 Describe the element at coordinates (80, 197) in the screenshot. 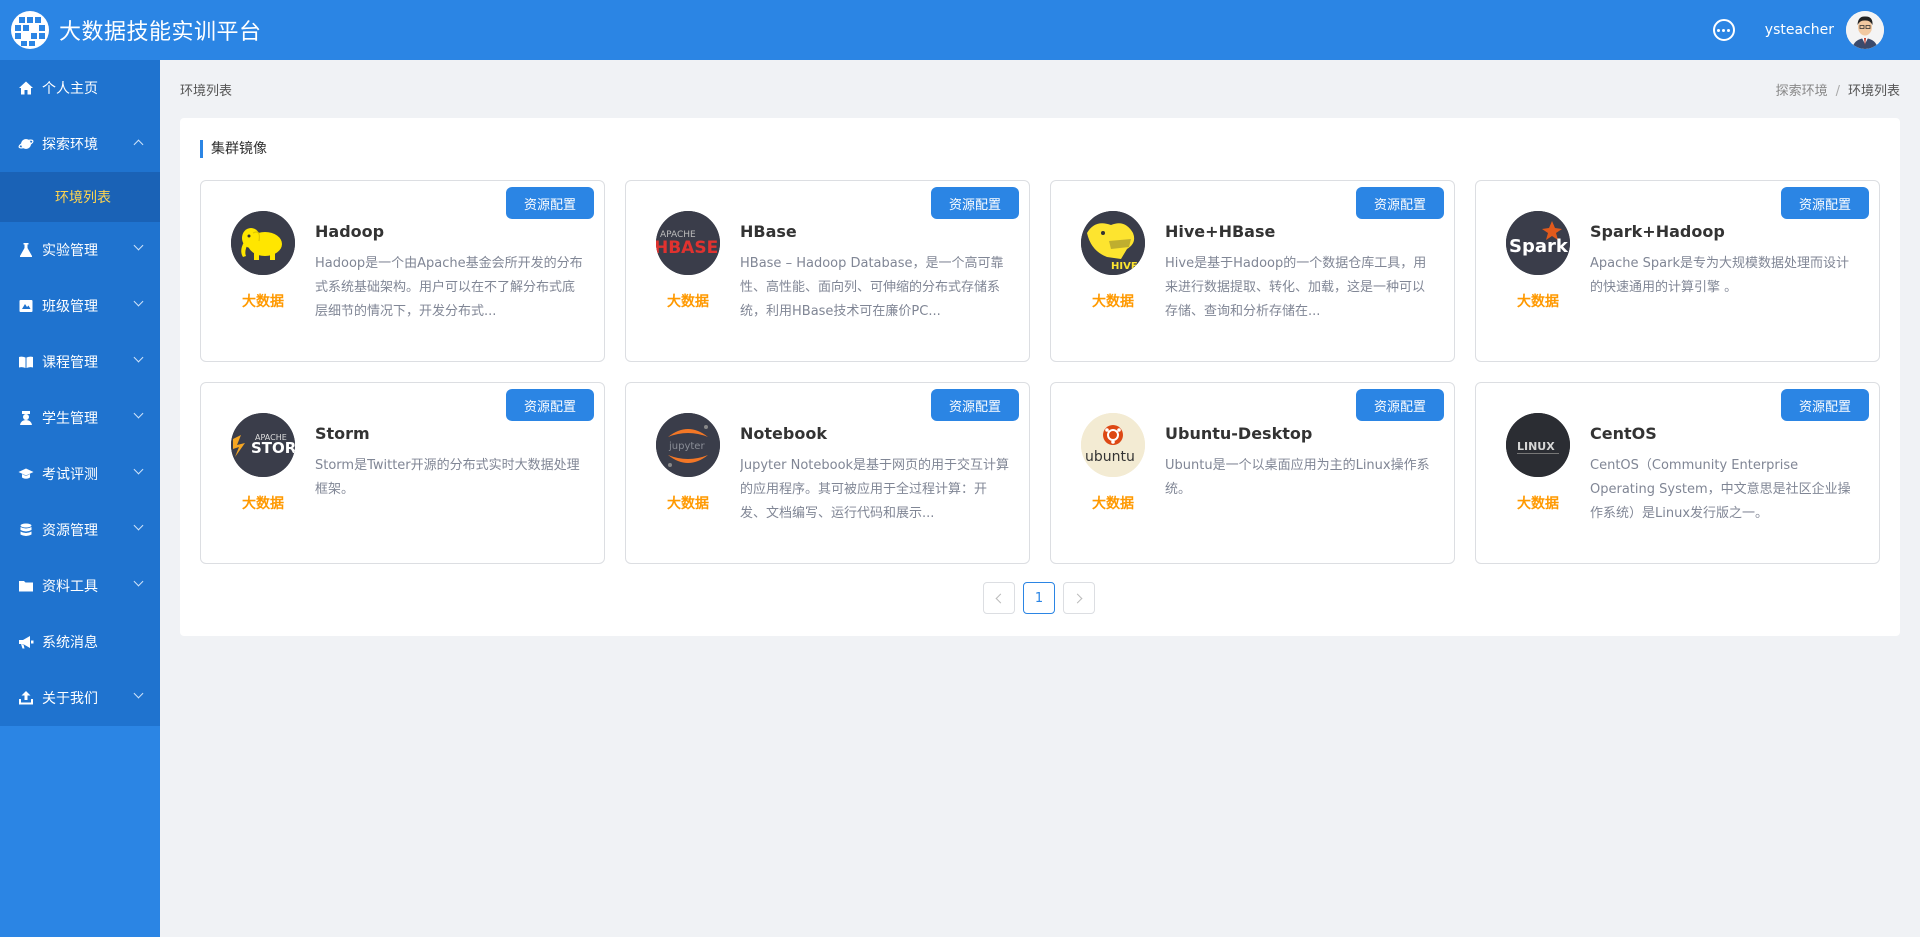

I see `sidebar-subitem-env-list: 环境列表` at that location.